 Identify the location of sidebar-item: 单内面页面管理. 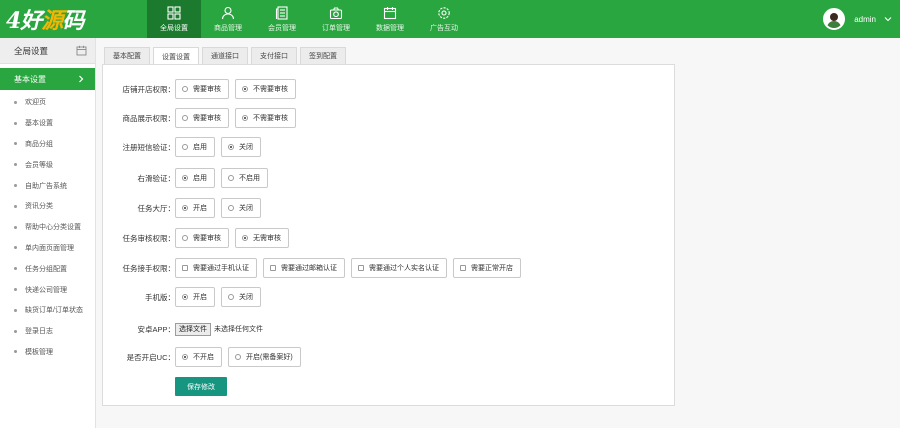
(47, 248).